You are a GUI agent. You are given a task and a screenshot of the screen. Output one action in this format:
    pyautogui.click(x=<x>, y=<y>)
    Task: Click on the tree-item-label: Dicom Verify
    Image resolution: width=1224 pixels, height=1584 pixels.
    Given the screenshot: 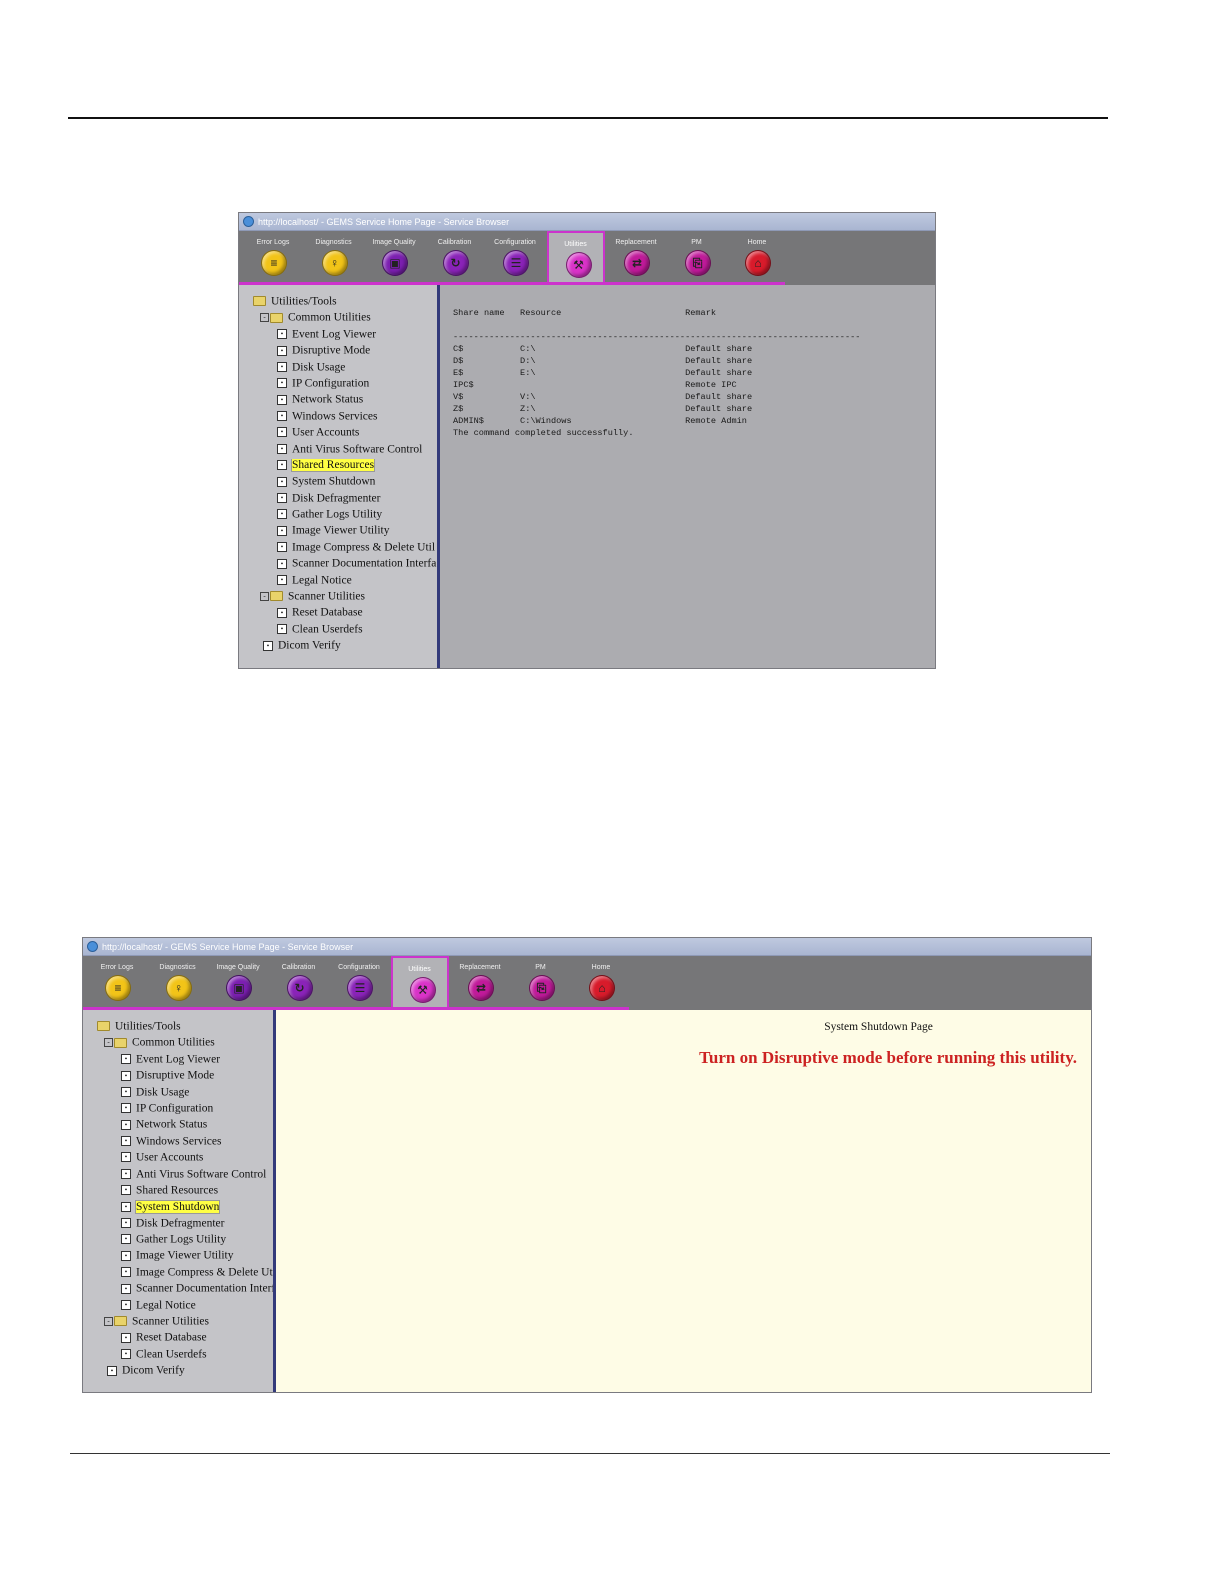 What is the action you would take?
    pyautogui.click(x=153, y=1370)
    